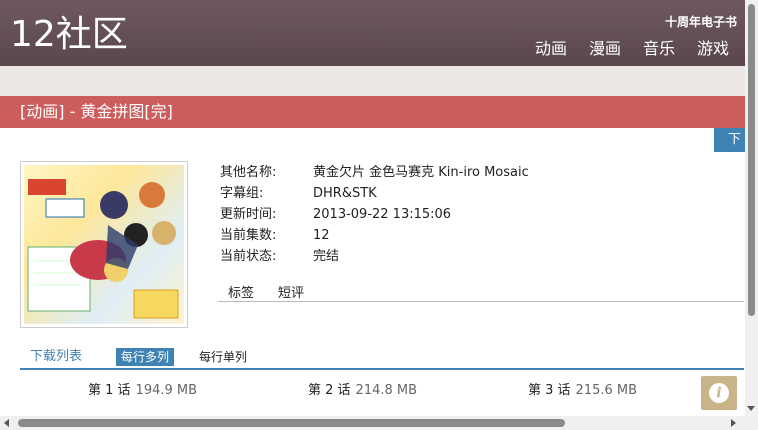 The height and width of the screenshot is (430, 758). Describe the element at coordinates (713, 49) in the screenshot. I see `nav-games: 游戏` at that location.